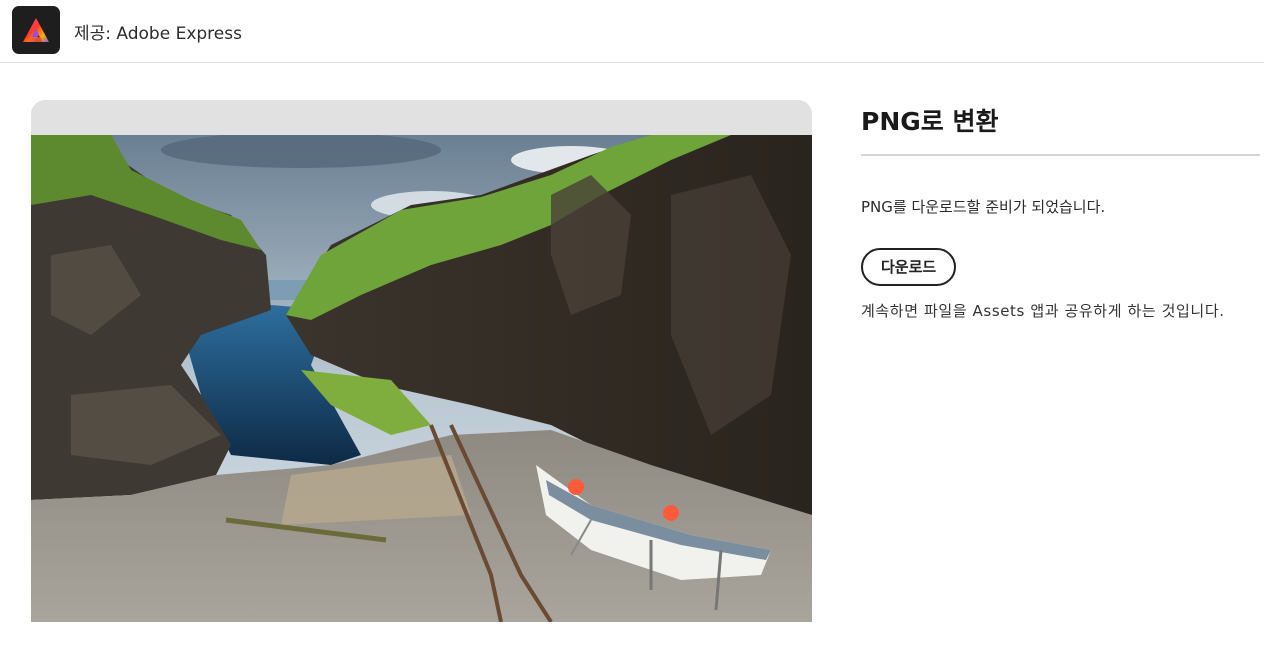 The height and width of the screenshot is (649, 1264). Describe the element at coordinates (36, 30) in the screenshot. I see `adobe-express-logo-icon` at that location.